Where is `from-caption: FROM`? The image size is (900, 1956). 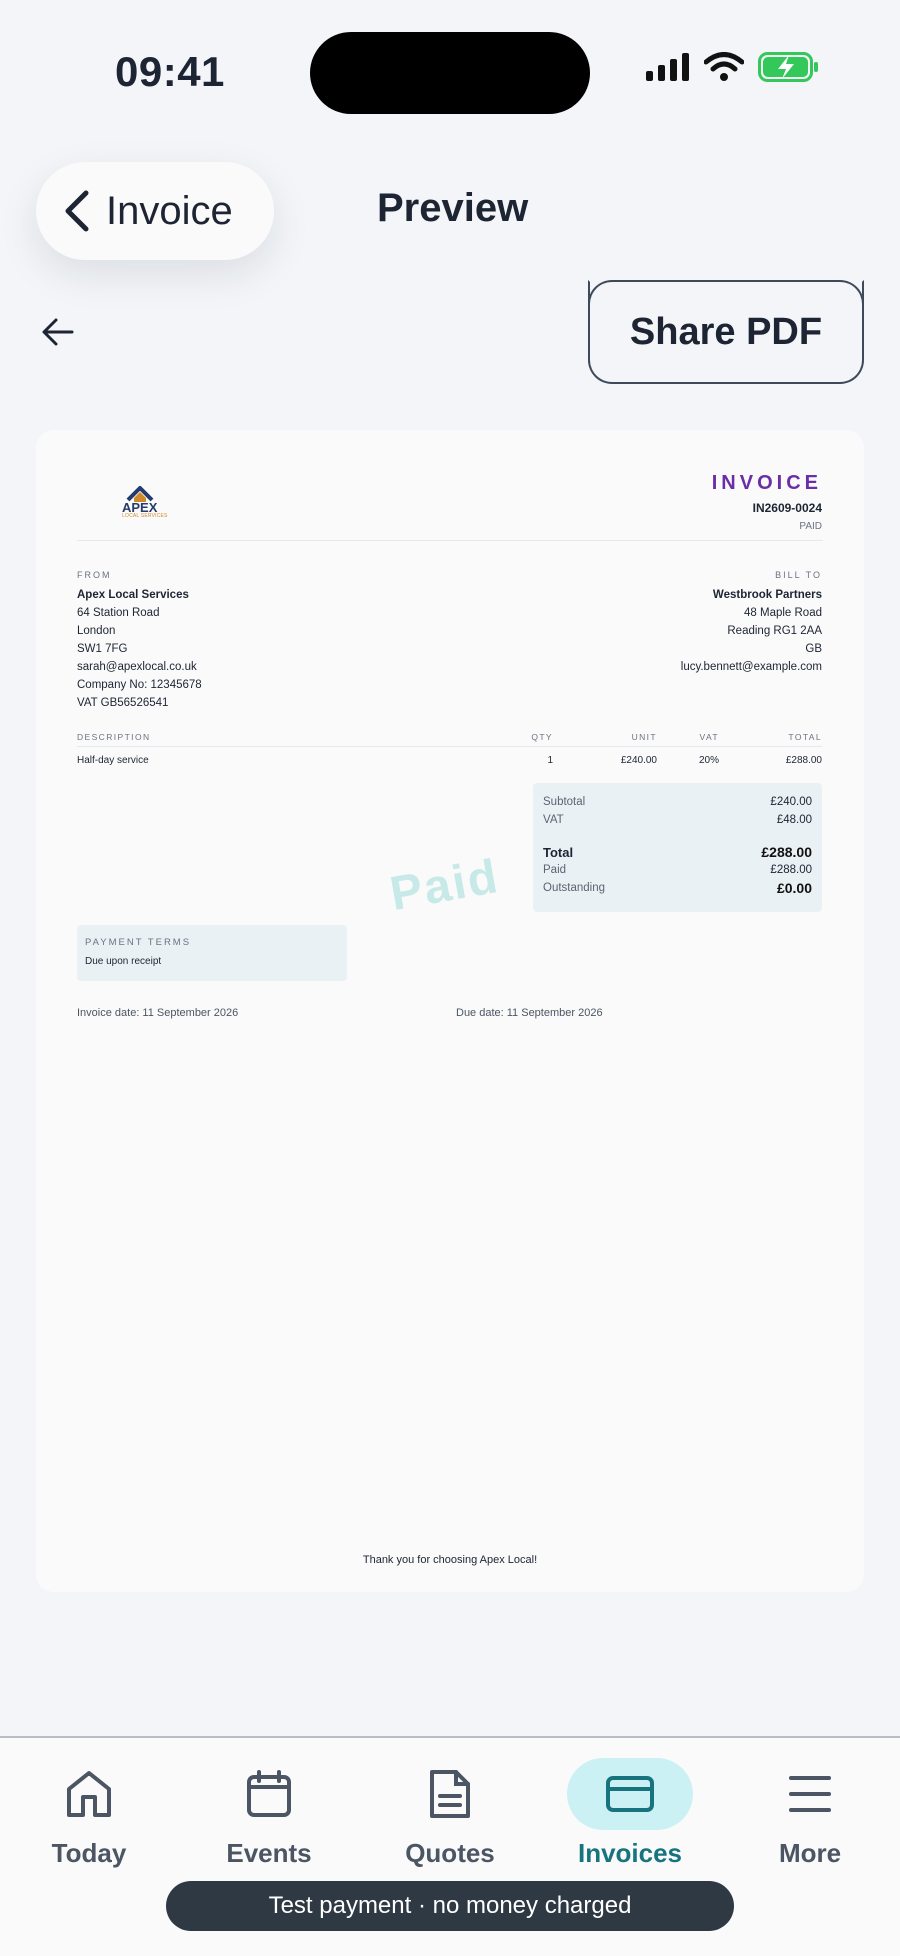
from-caption: FROM is located at coordinates (94, 575).